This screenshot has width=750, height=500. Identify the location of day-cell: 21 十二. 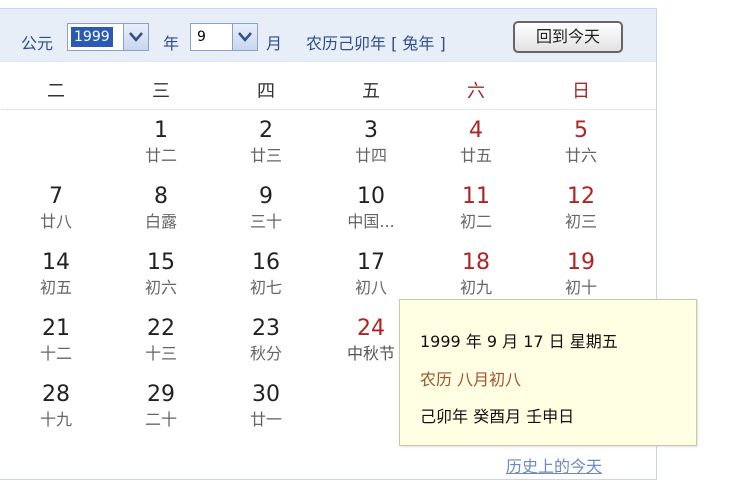
(56, 340).